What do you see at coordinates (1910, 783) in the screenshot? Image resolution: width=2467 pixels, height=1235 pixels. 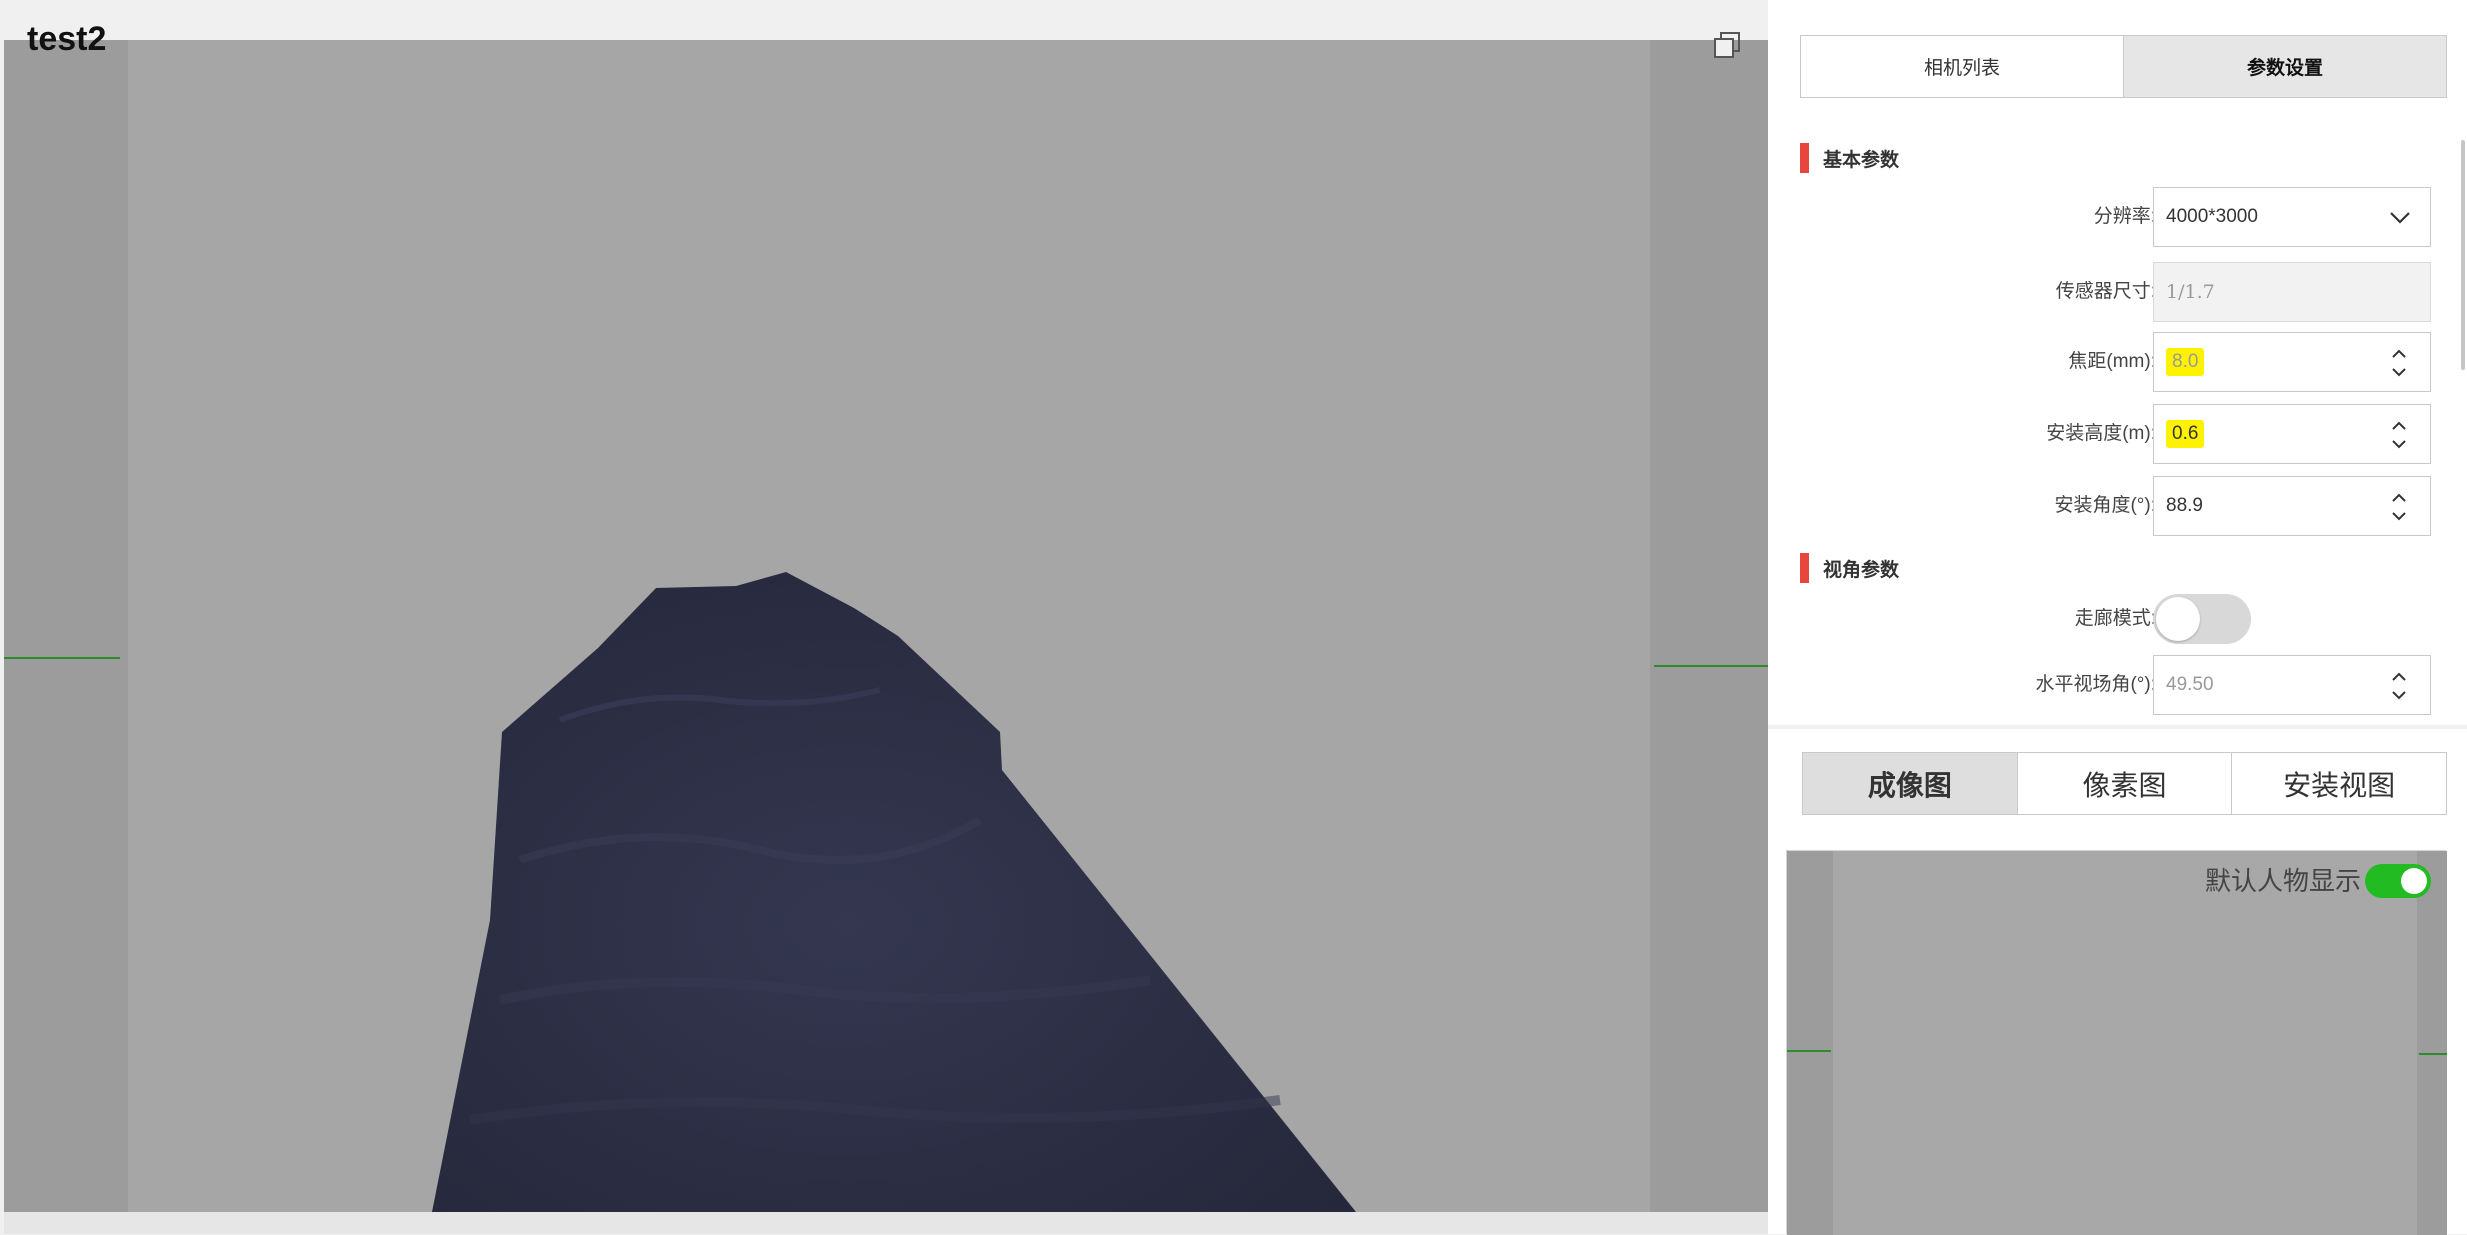 I see `tab-imaging-view: 成像图` at bounding box center [1910, 783].